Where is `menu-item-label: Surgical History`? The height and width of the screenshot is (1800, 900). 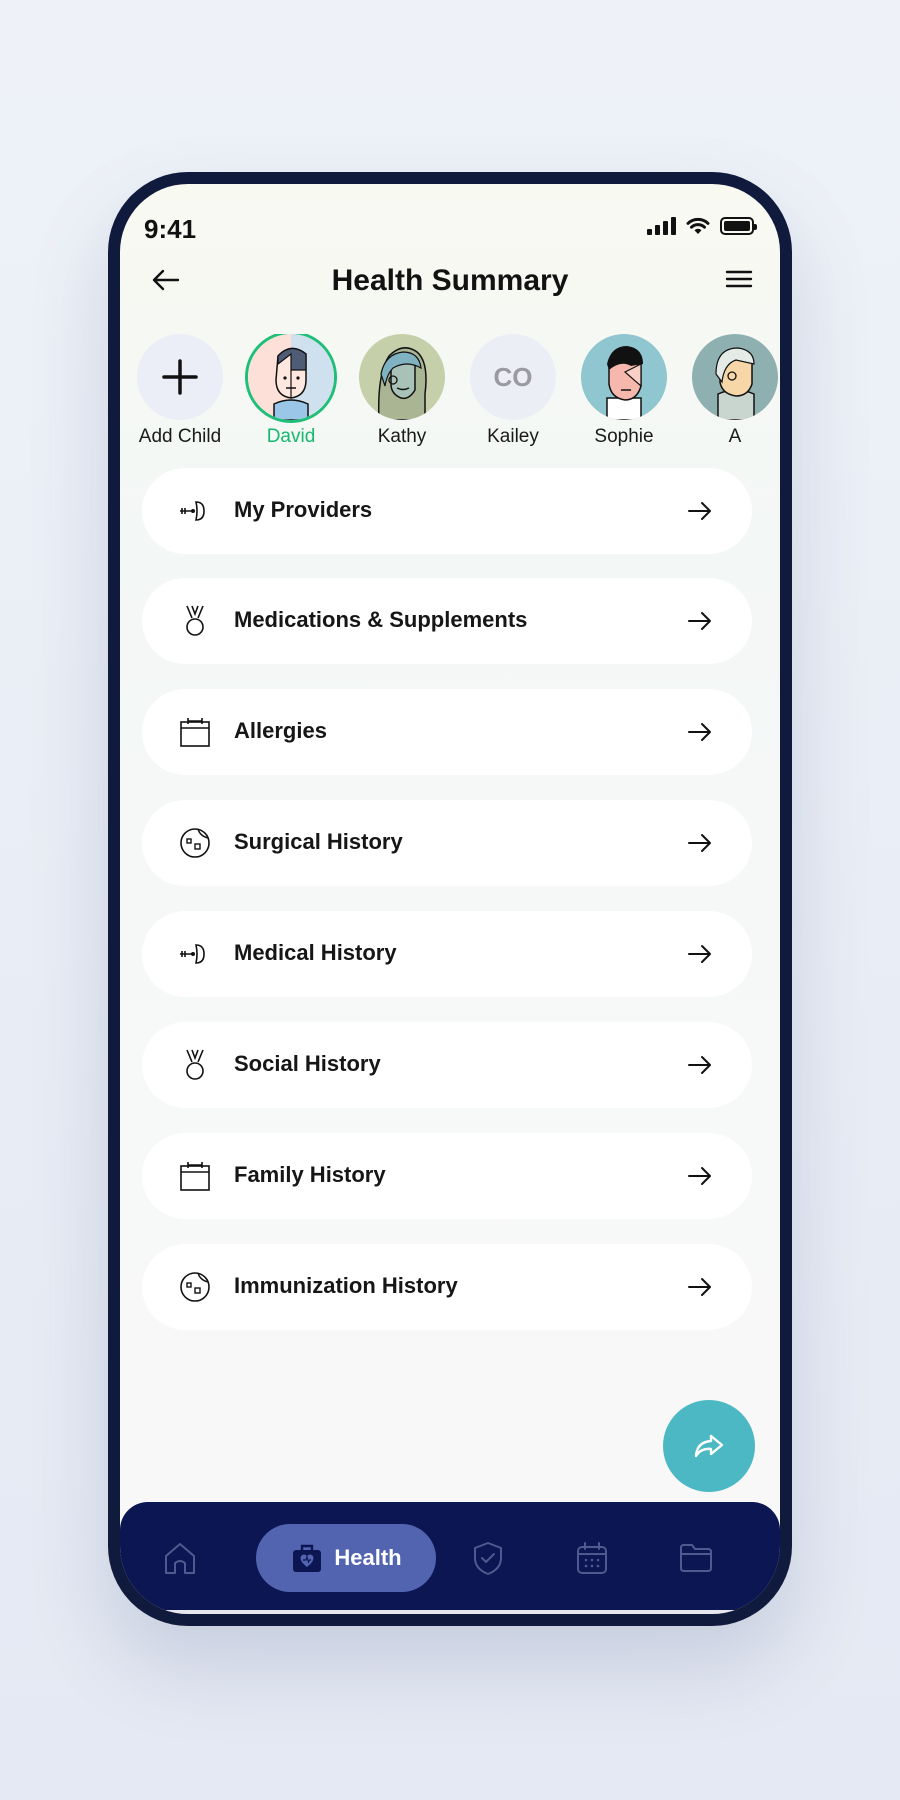 menu-item-label: Surgical History is located at coordinates (318, 841).